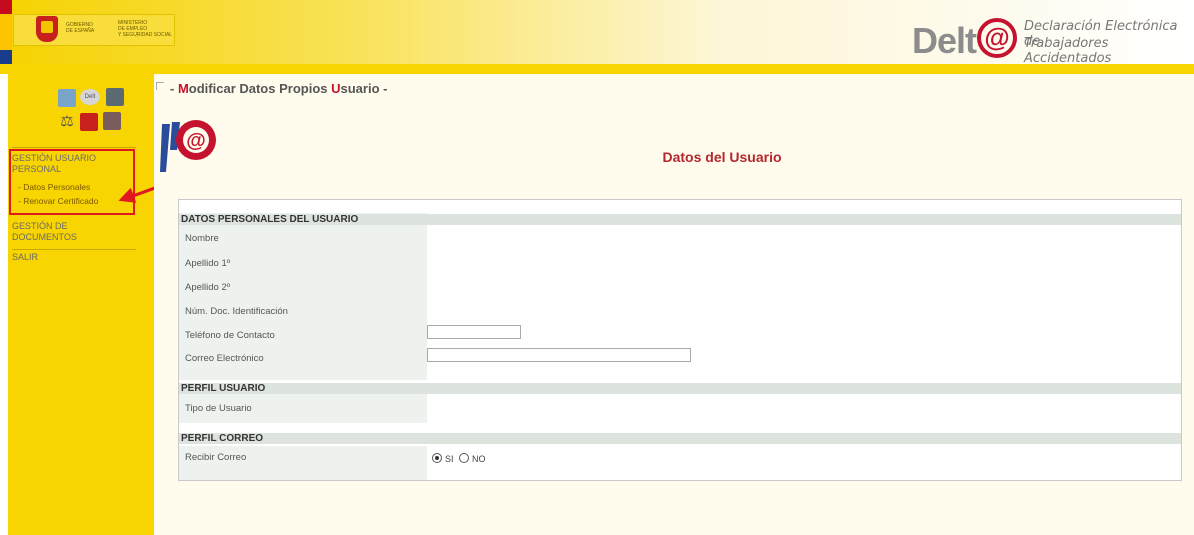 This screenshot has height=535, width=1194. Describe the element at coordinates (208, 263) in the screenshot. I see `label-apellido1: Apellido 1º` at that location.